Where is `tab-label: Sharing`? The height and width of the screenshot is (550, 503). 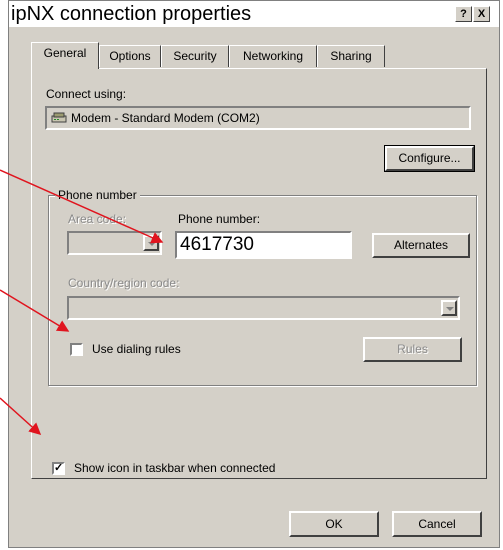 tab-label: Sharing is located at coordinates (351, 56).